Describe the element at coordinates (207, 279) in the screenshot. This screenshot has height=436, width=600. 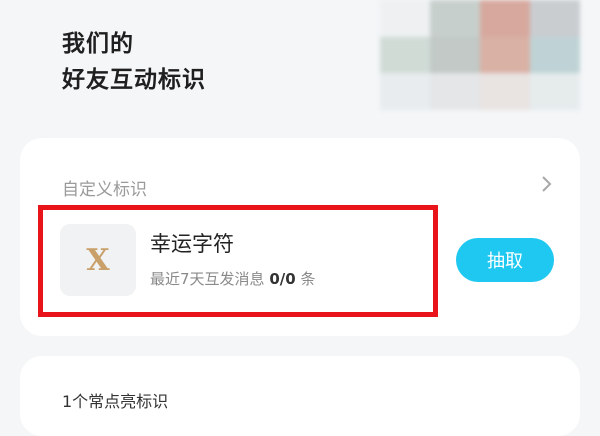
I see `subtitle-prefix: 最近7天互发消息` at that location.